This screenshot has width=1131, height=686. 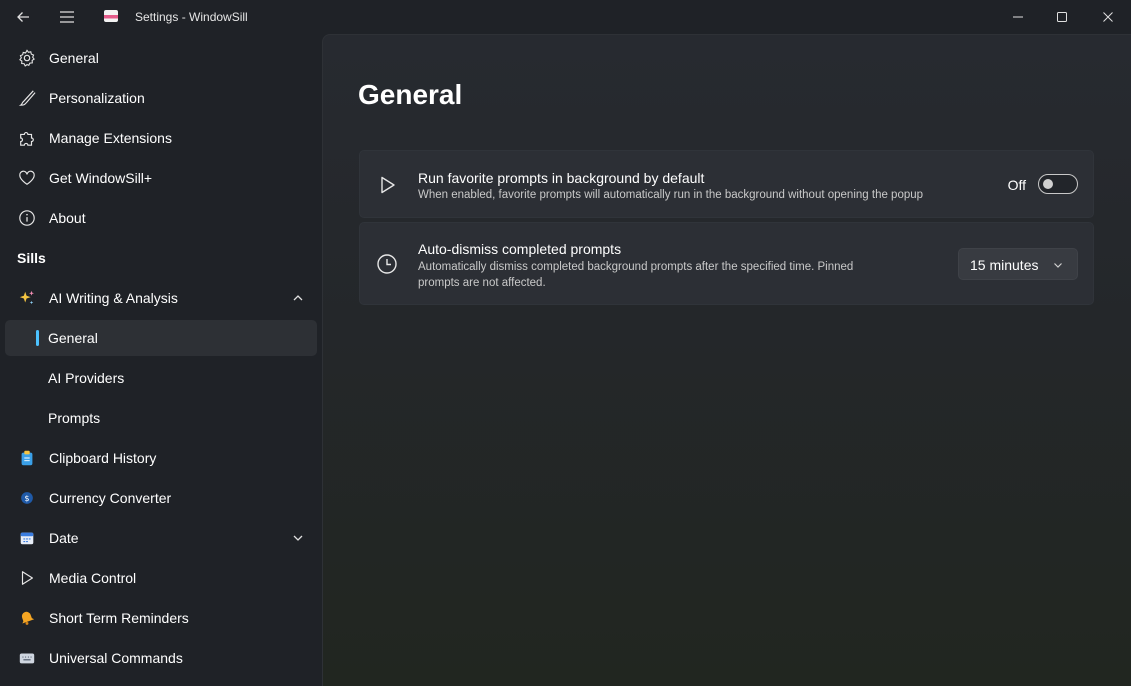 What do you see at coordinates (1058, 184) in the screenshot?
I see `run-in-background-toggle` at bounding box center [1058, 184].